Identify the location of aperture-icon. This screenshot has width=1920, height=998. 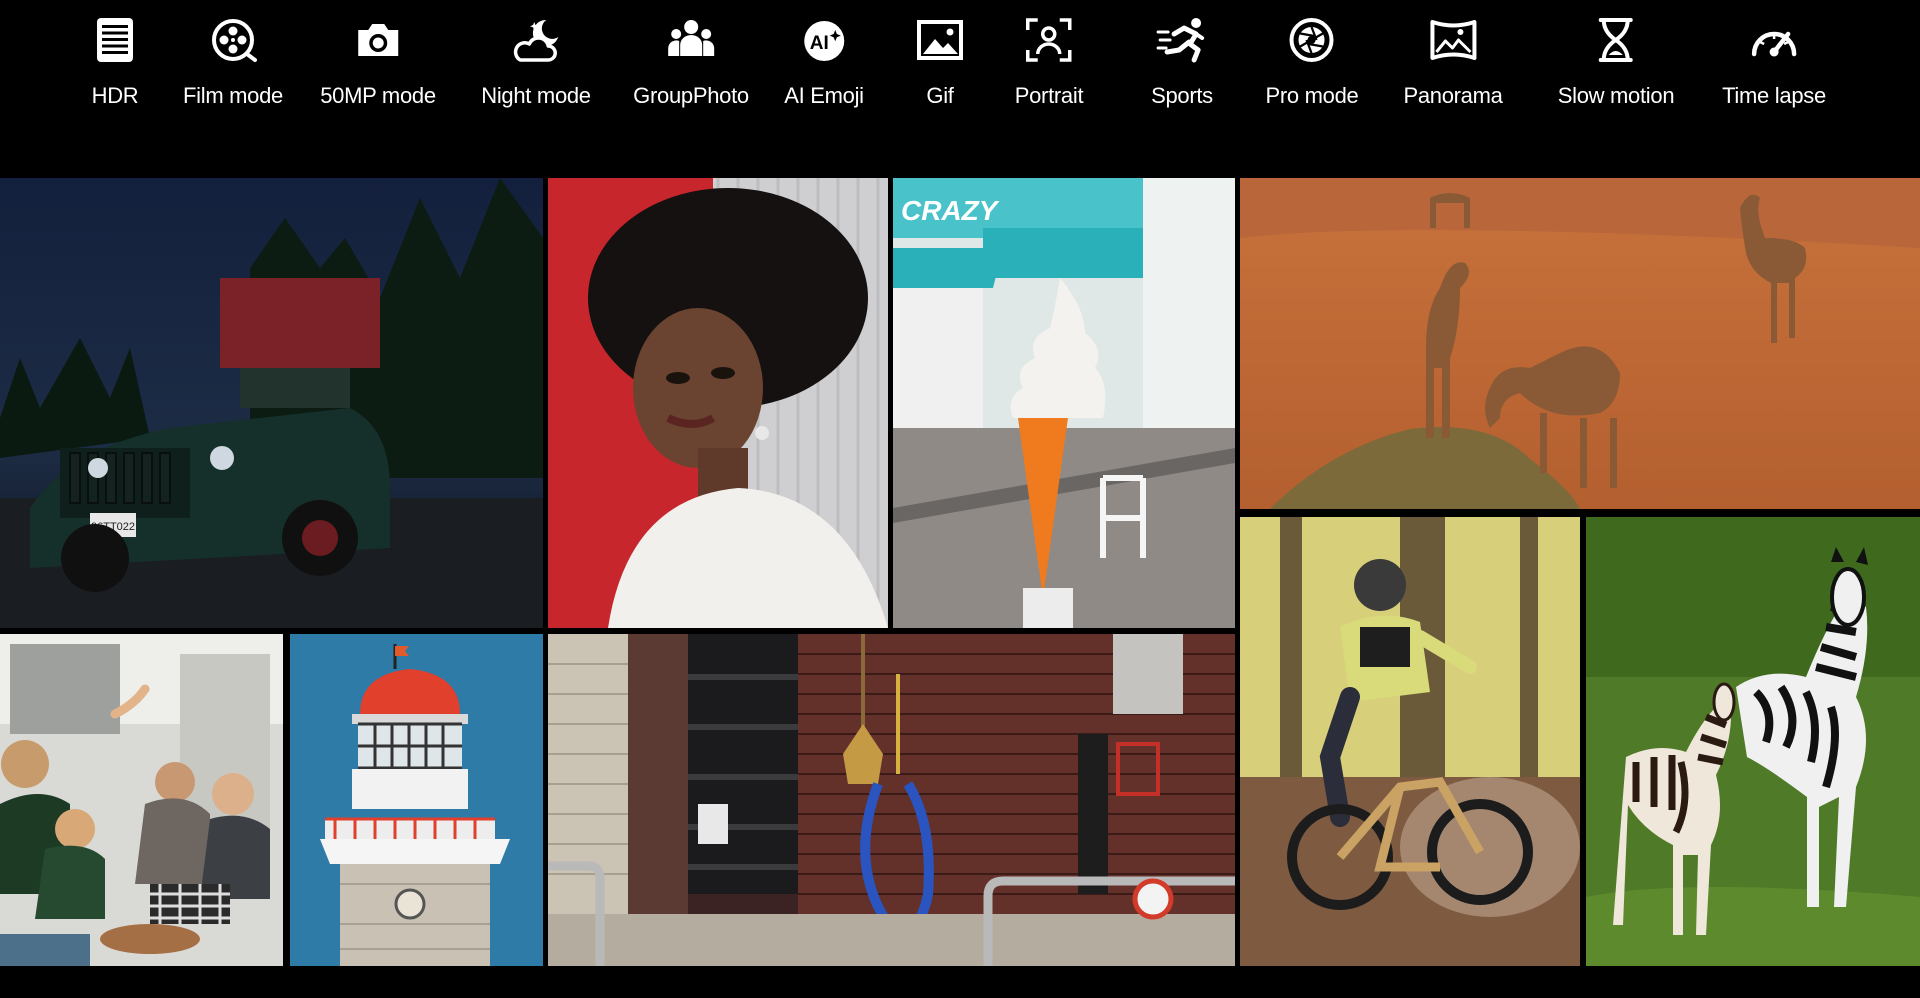
(1312, 40).